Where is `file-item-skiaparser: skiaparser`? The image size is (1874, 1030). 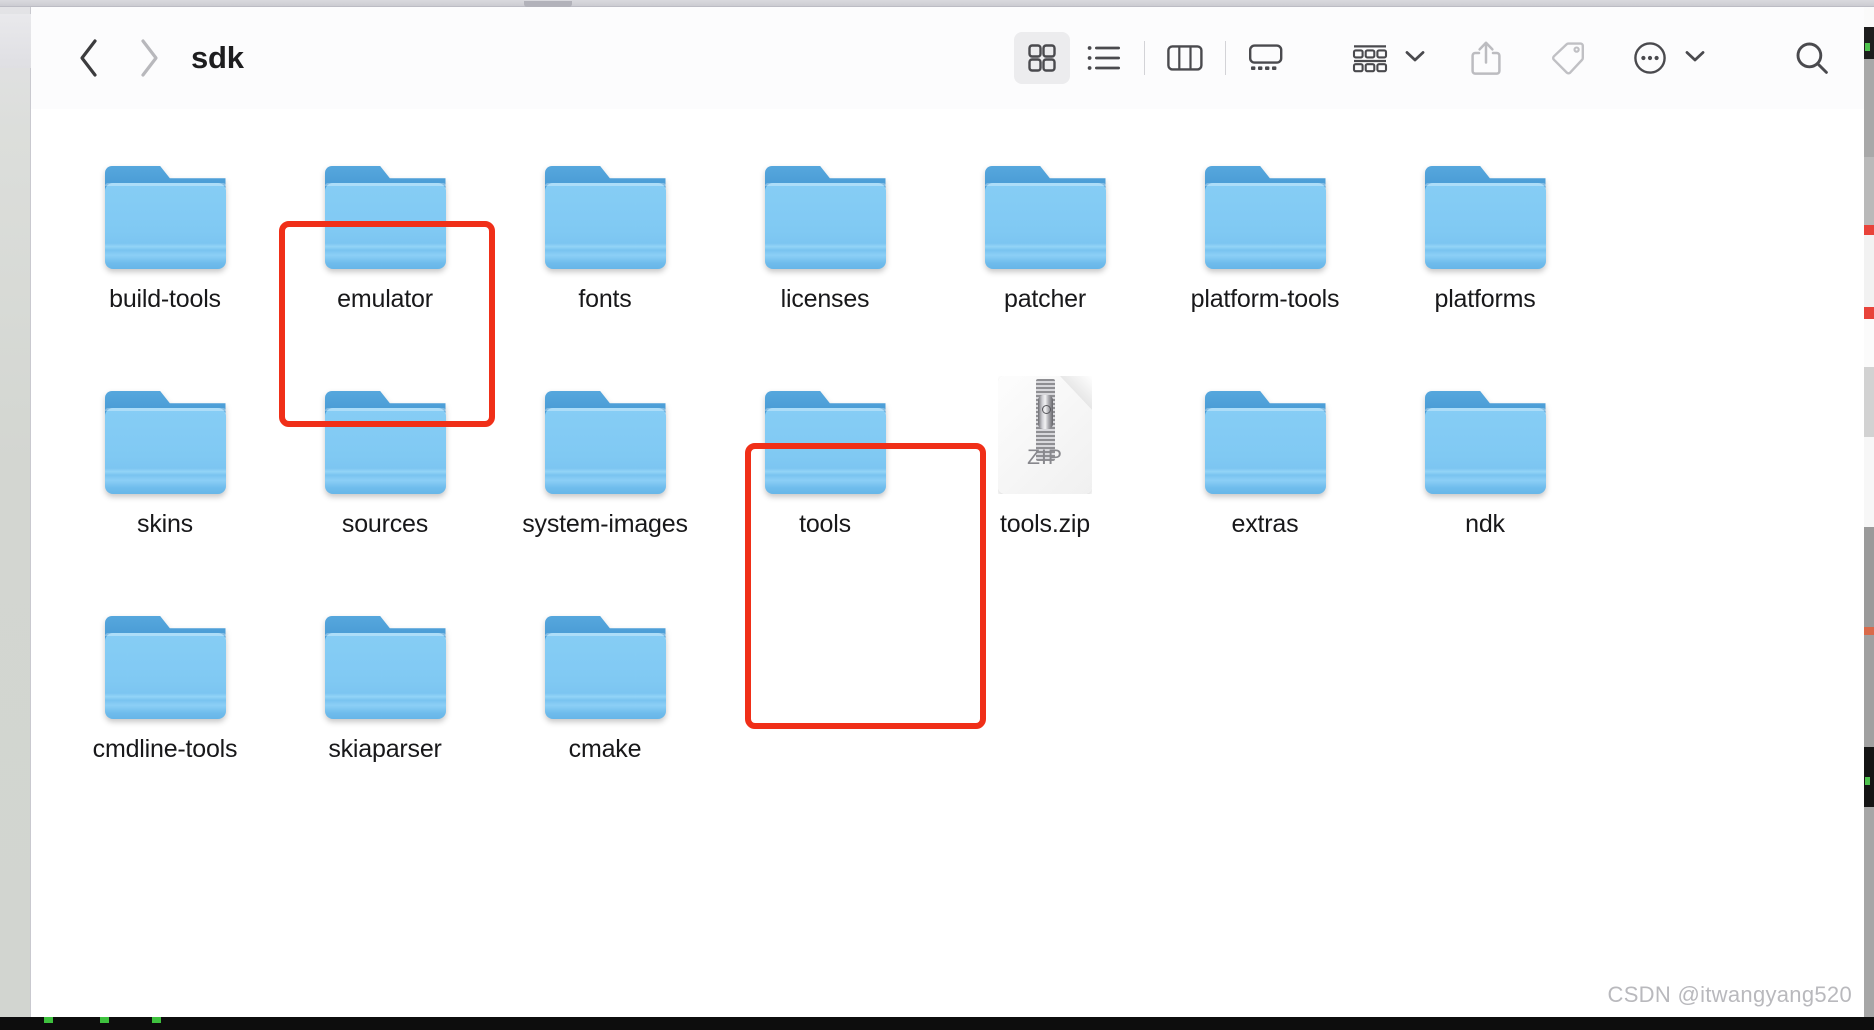
file-item-skiaparser: skiaparser is located at coordinates (385, 689).